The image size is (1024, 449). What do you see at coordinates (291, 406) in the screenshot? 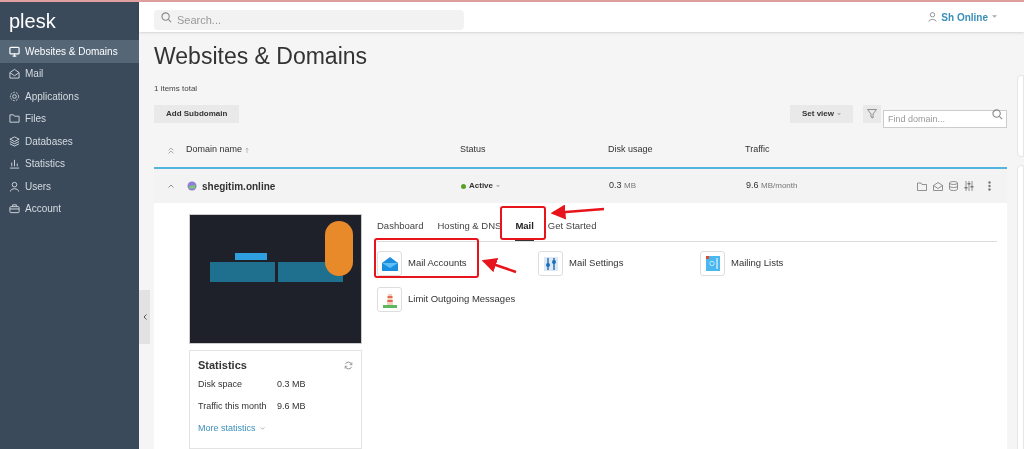
I see `stat-value: 9.6 MB` at bounding box center [291, 406].